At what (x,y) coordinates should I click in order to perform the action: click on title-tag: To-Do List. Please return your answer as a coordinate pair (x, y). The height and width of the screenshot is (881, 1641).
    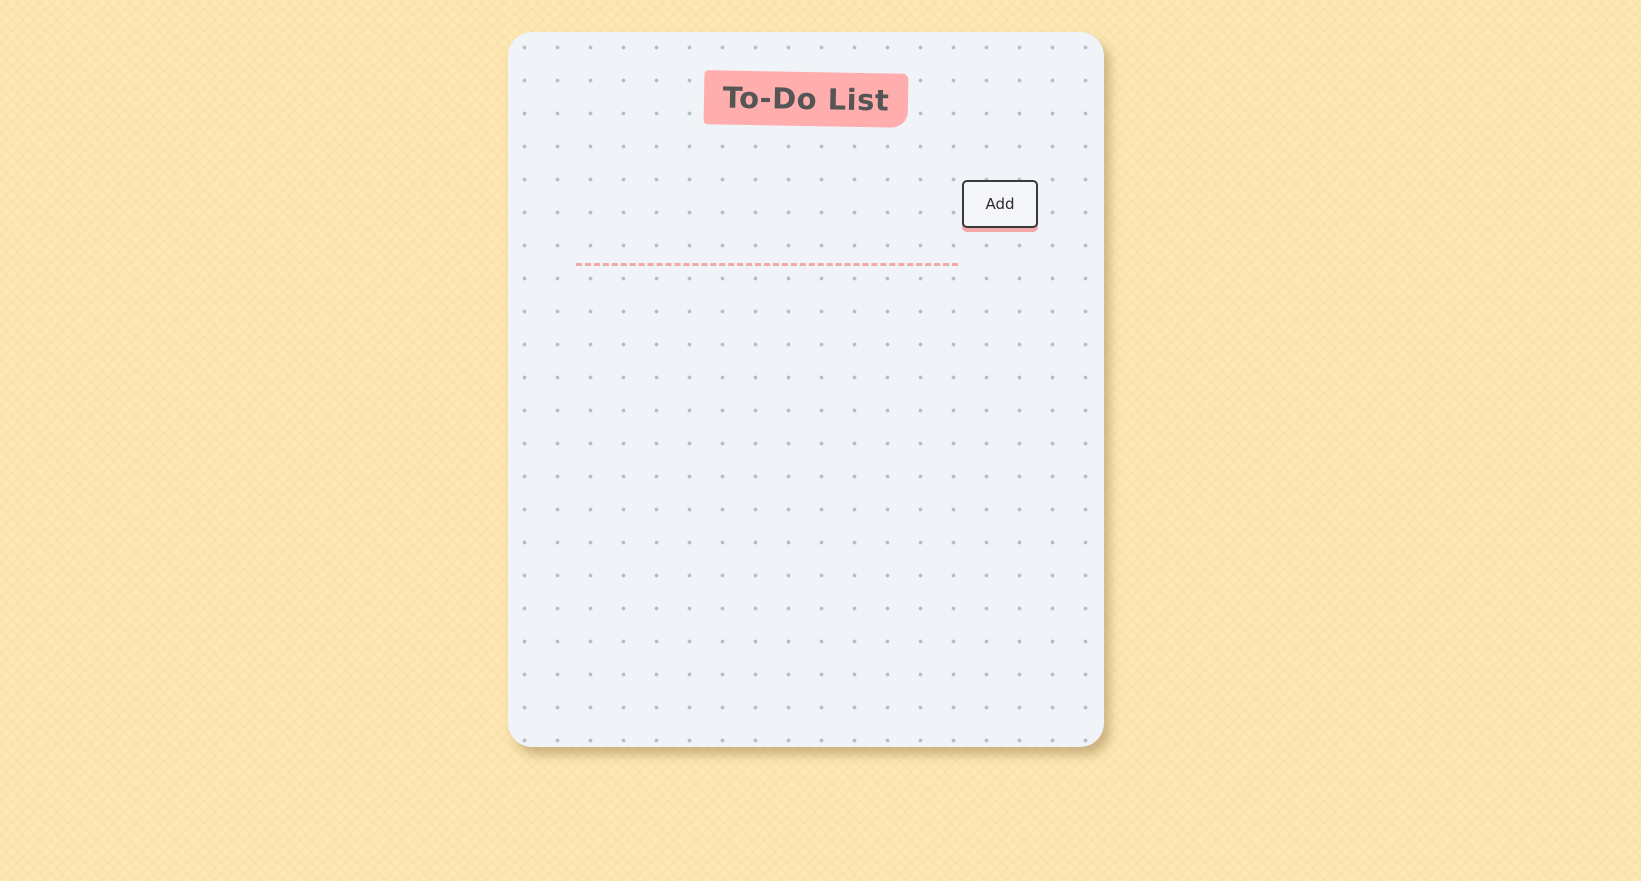
    Looking at the image, I should click on (806, 99).